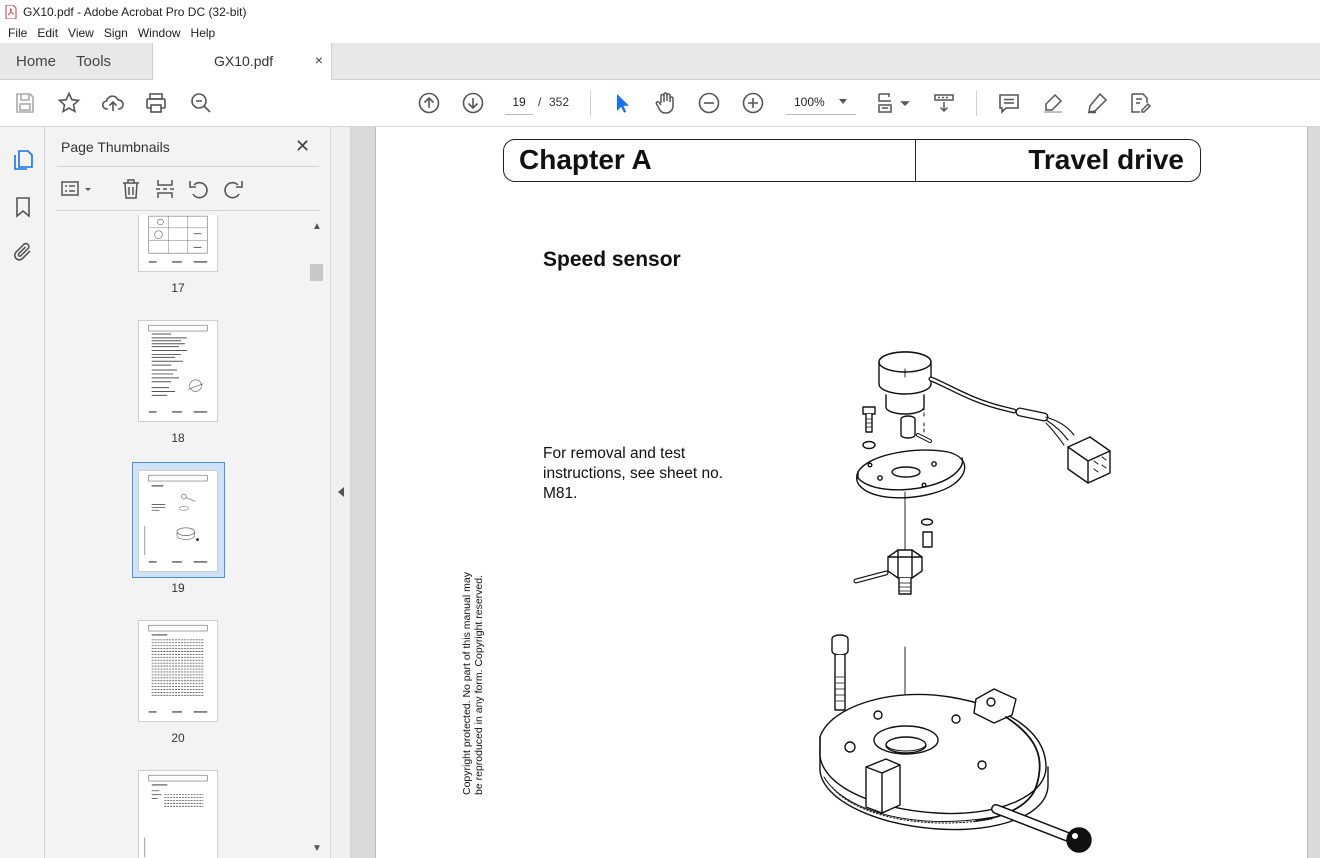 Image resolution: width=1320 pixels, height=858 pixels. What do you see at coordinates (660, 33) in the screenshot?
I see `menu-bar: File Edit View Sign Window Help` at bounding box center [660, 33].